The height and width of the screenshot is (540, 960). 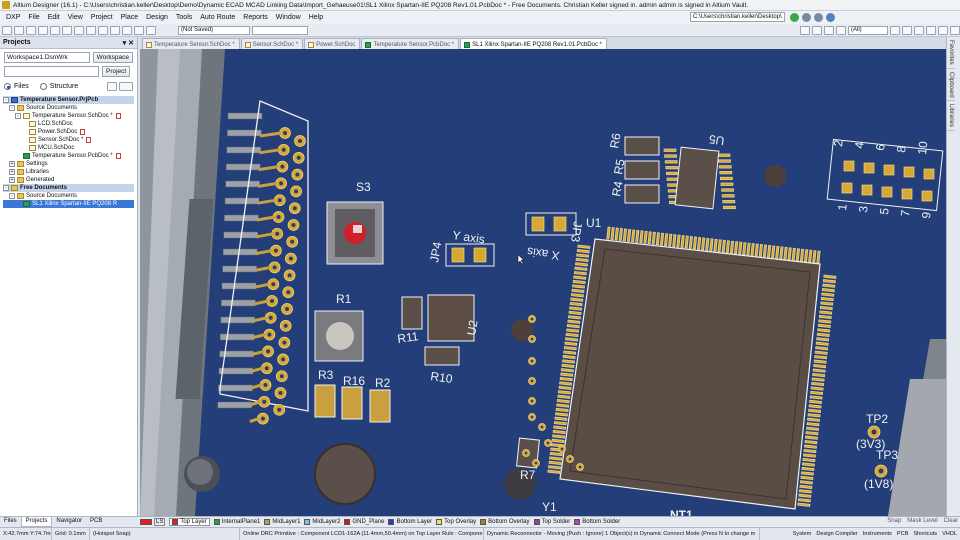 I want to click on path-combo: C:\Users\christian.keller\Desktop\, so click(x=737, y=17).